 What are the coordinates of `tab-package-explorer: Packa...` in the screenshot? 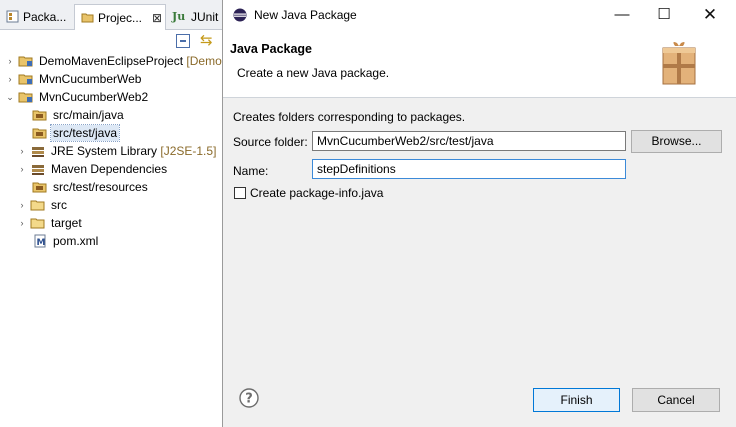 It's located at (37, 16).